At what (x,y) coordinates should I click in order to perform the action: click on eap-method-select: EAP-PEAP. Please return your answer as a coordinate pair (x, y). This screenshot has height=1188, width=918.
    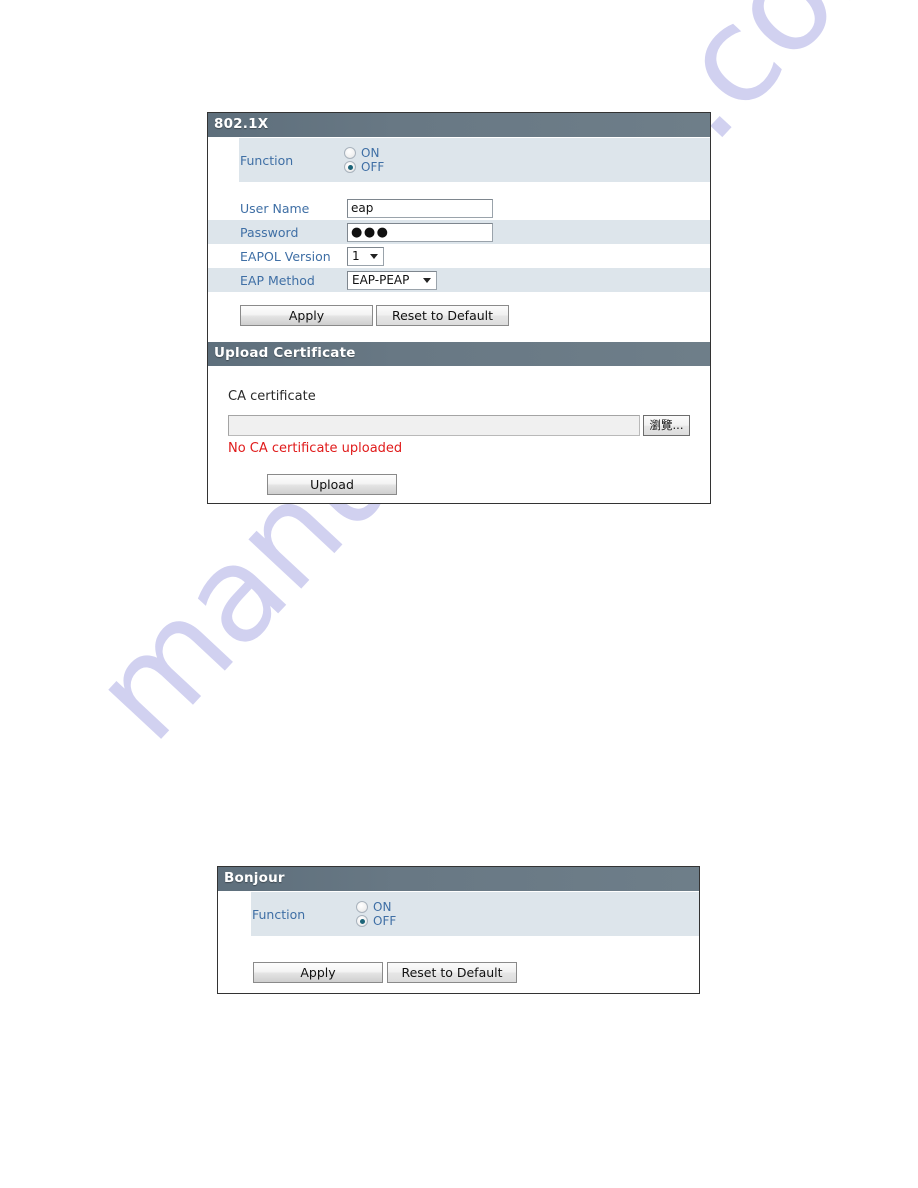
    Looking at the image, I should click on (392, 280).